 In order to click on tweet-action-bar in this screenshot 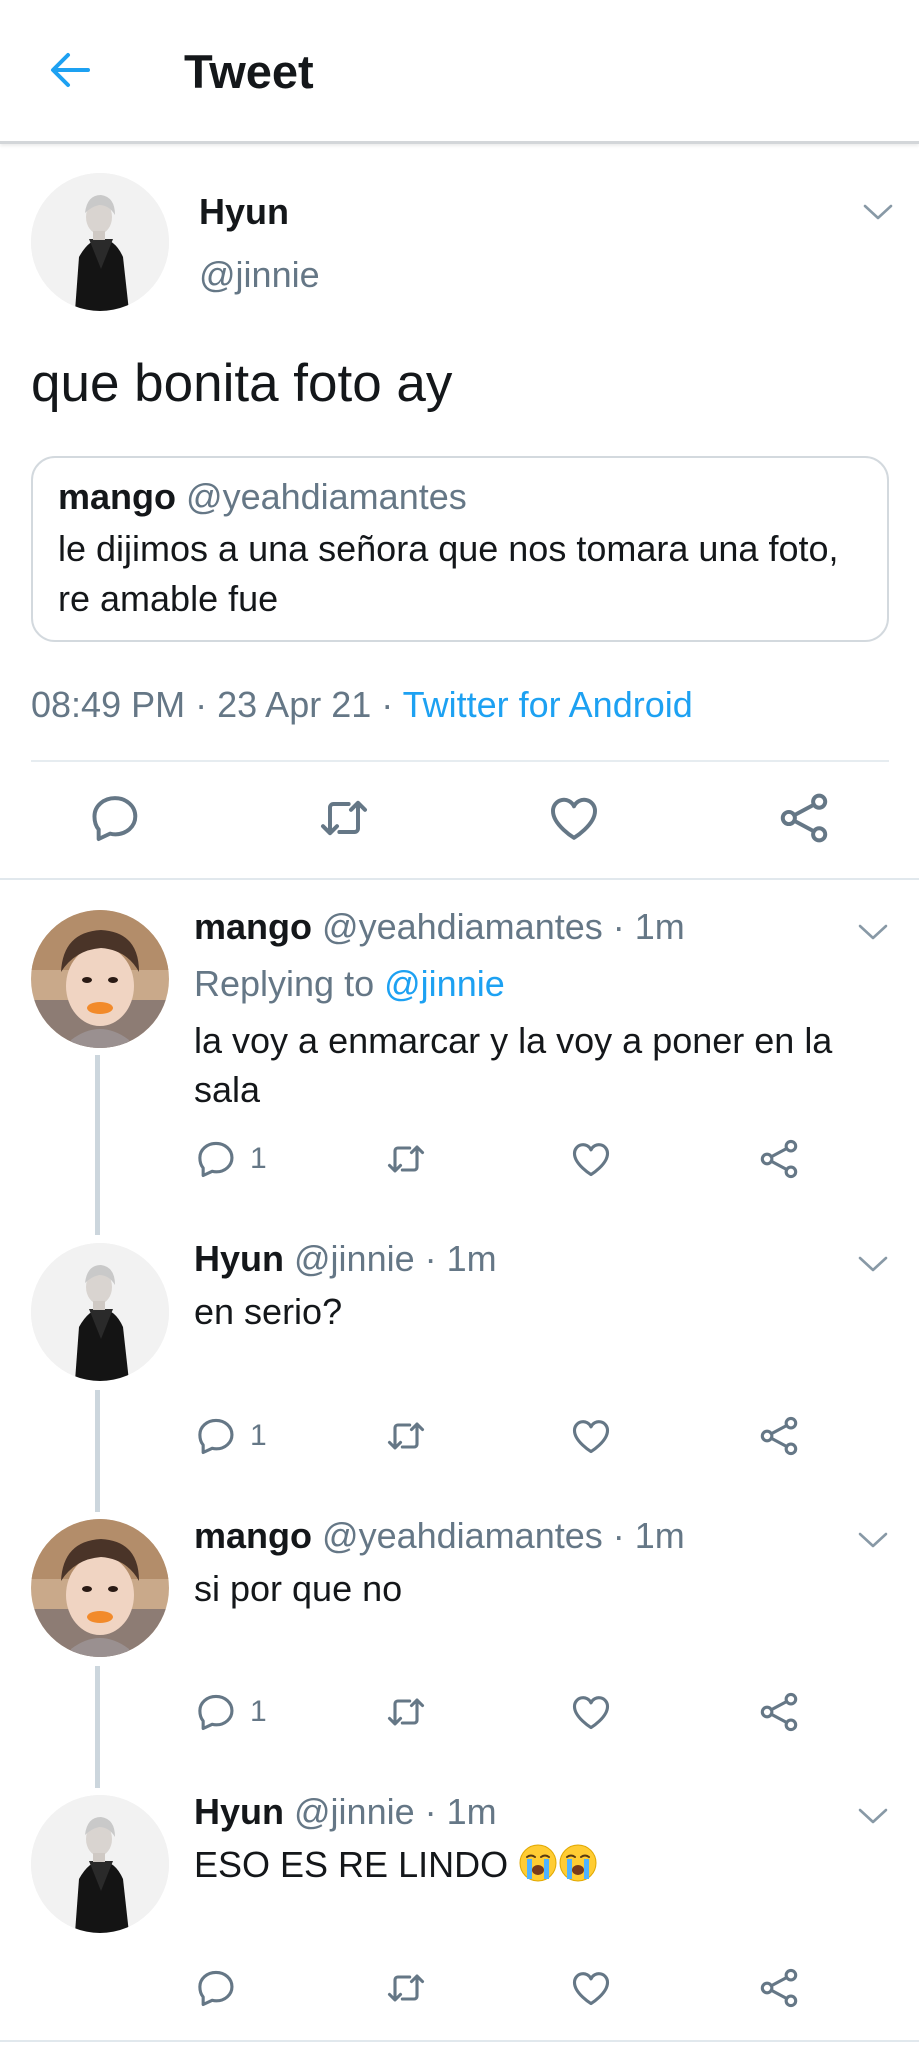, I will do `click(459, 819)`.